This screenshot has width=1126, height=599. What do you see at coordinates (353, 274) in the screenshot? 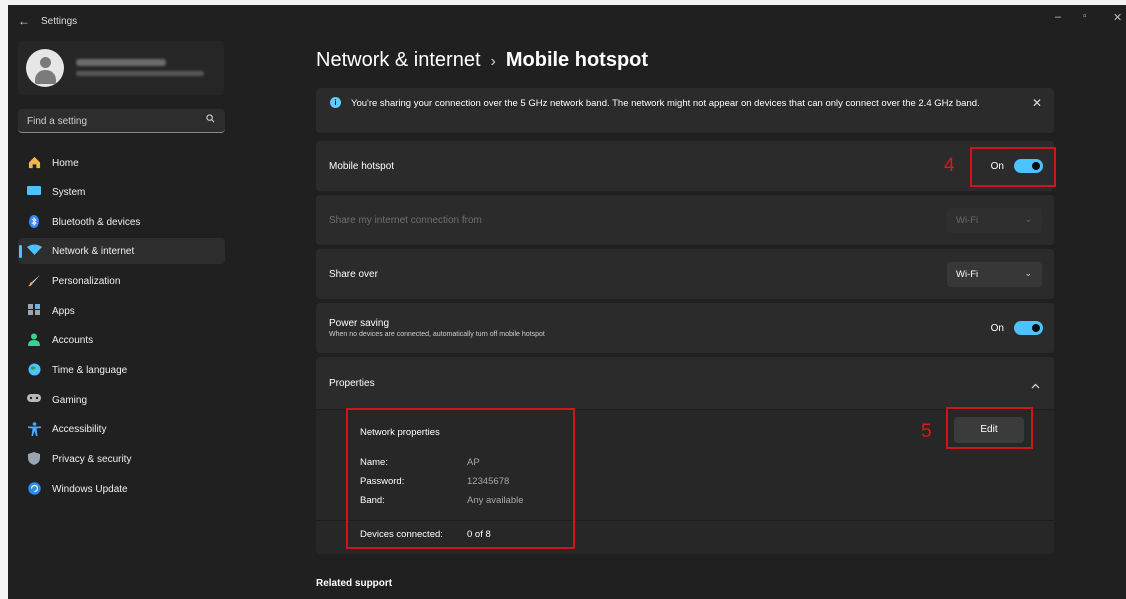
I see `share-over-label: Share over` at bounding box center [353, 274].